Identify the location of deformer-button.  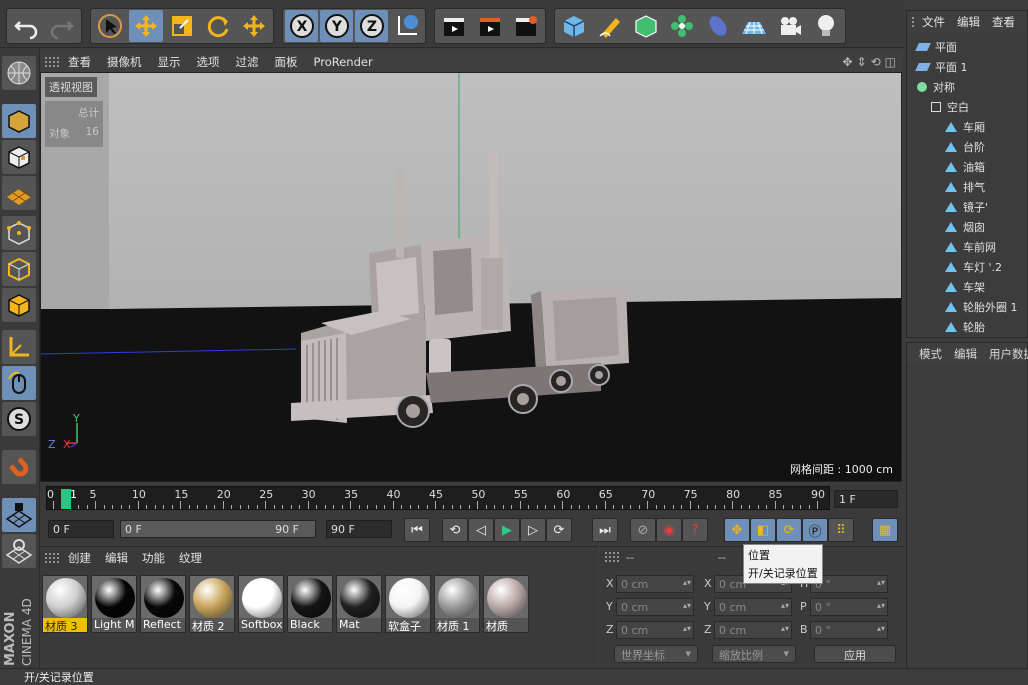
(718, 26).